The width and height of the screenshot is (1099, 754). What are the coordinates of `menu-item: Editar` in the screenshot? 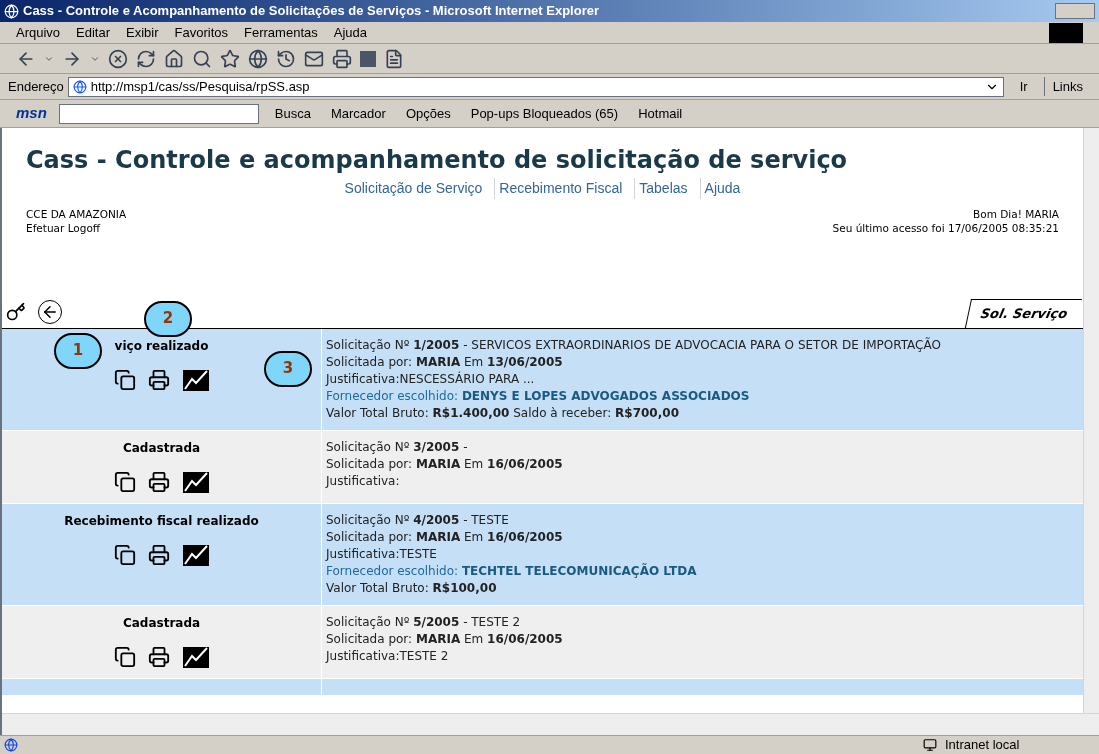 It's located at (93, 32).